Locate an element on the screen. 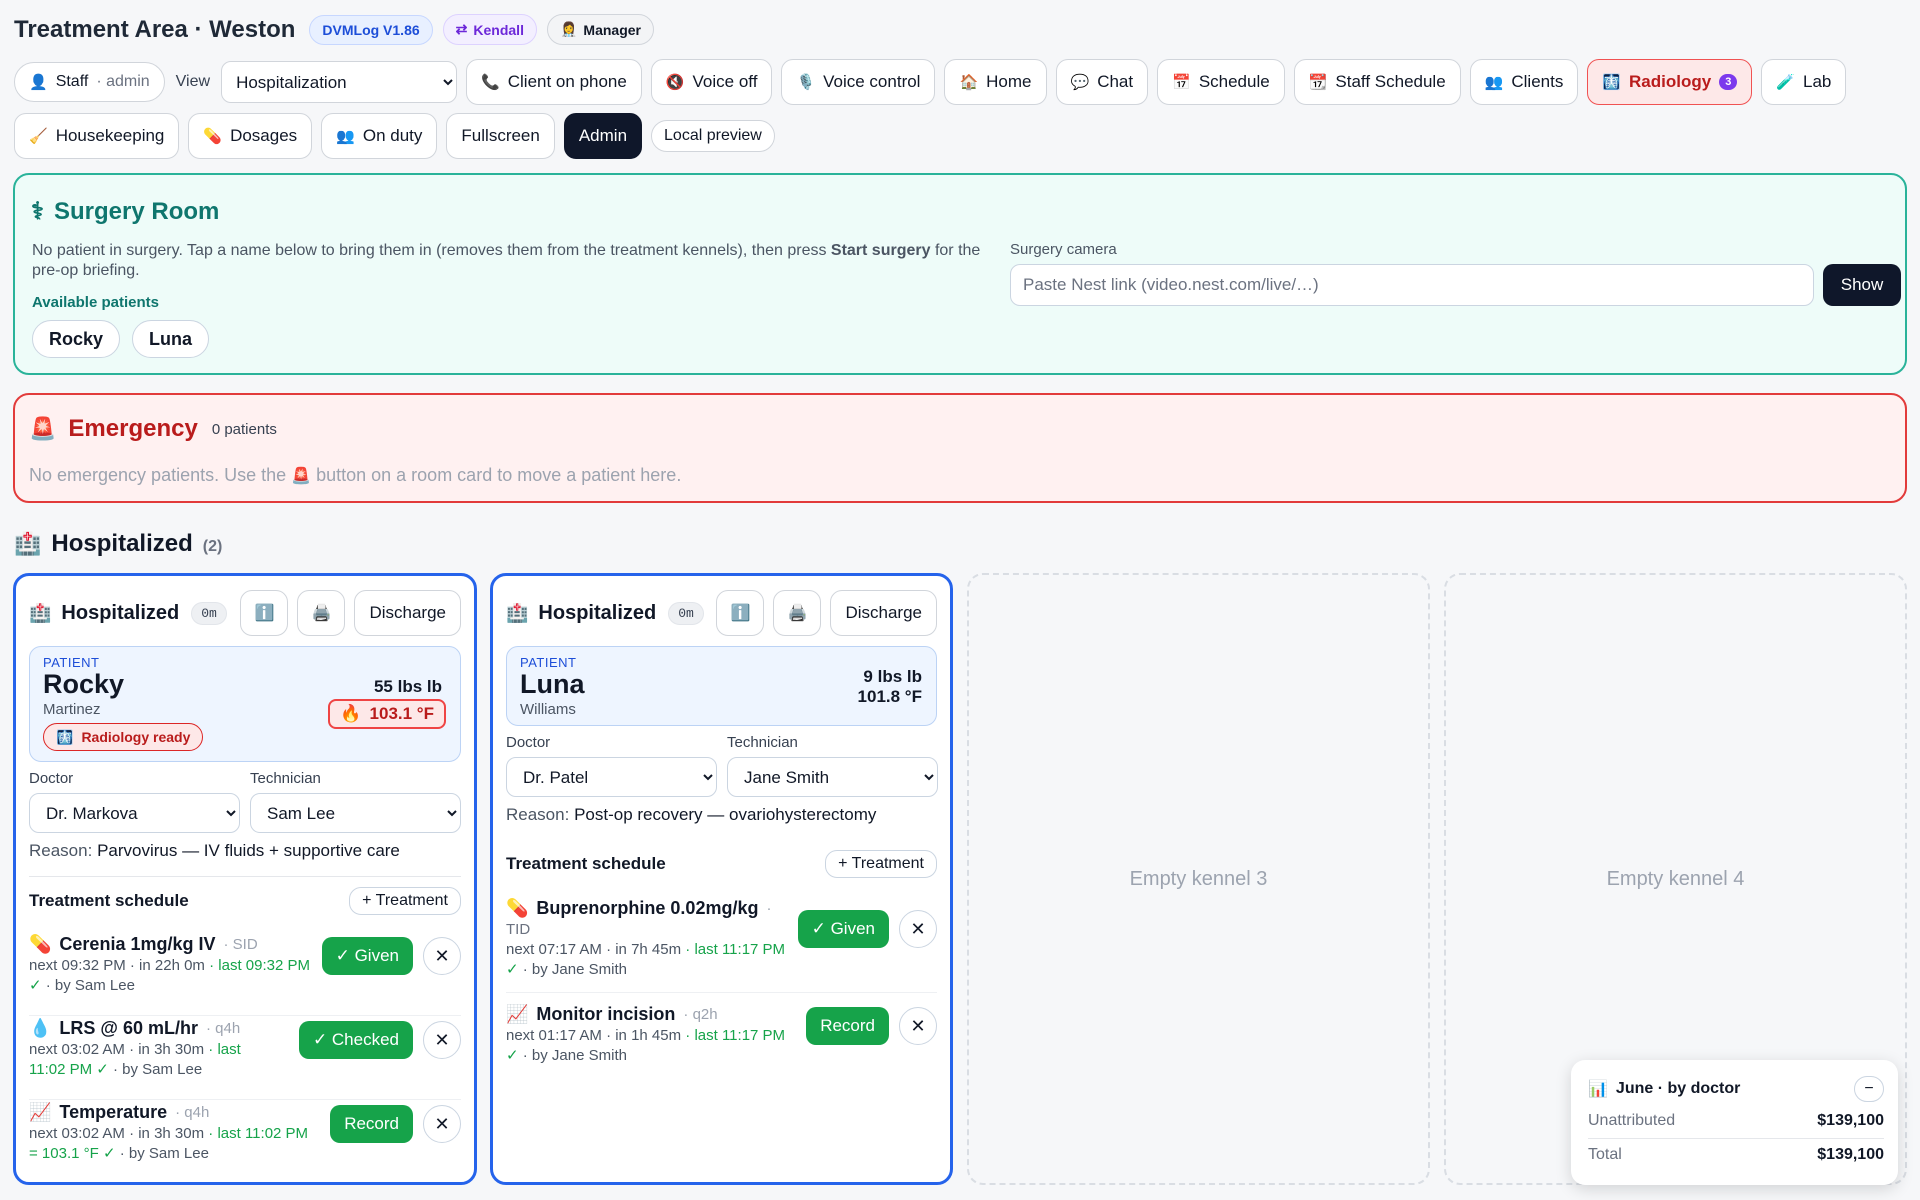 The width and height of the screenshot is (1920, 1200). info-icon: ℹ️ is located at coordinates (740, 613).